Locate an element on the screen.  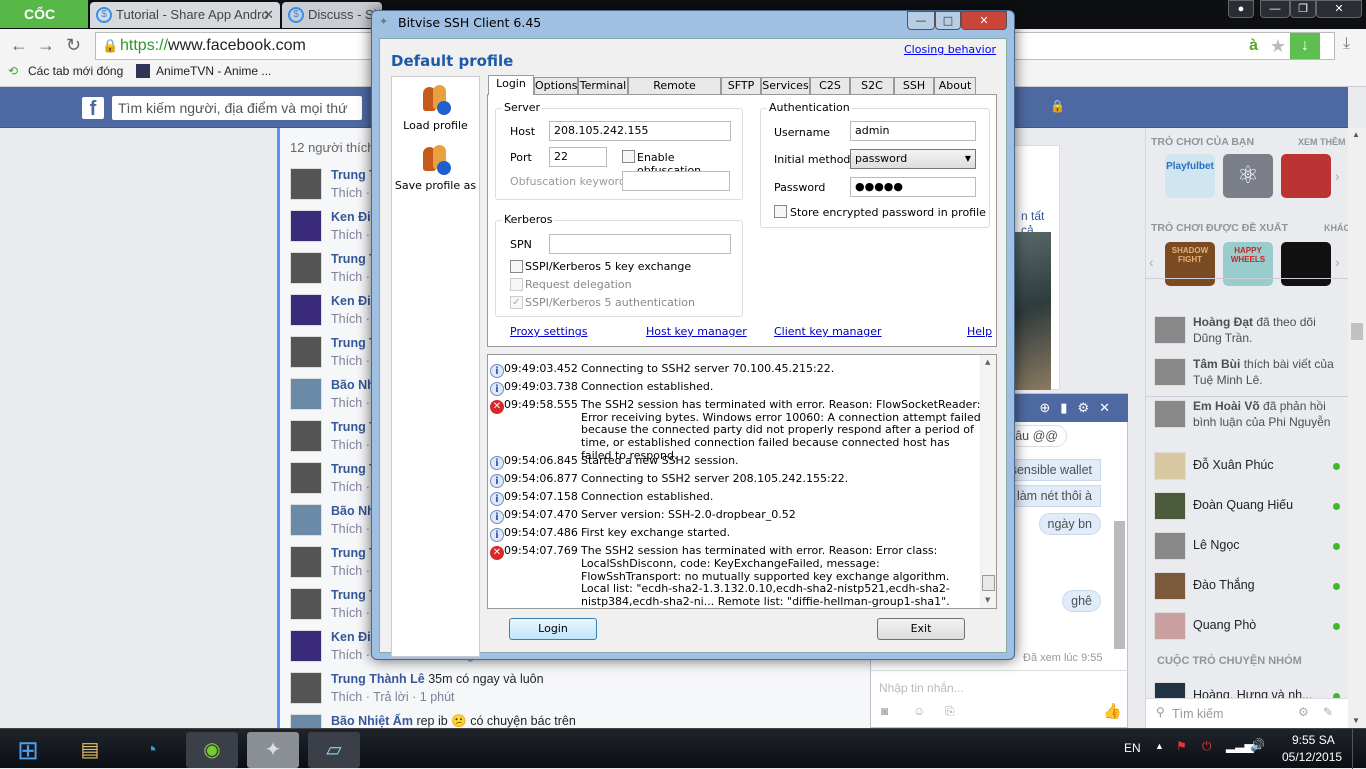
commenter-name: Trung Thành Lê 35m có ngay và luôn is located at coordinates (437, 679).